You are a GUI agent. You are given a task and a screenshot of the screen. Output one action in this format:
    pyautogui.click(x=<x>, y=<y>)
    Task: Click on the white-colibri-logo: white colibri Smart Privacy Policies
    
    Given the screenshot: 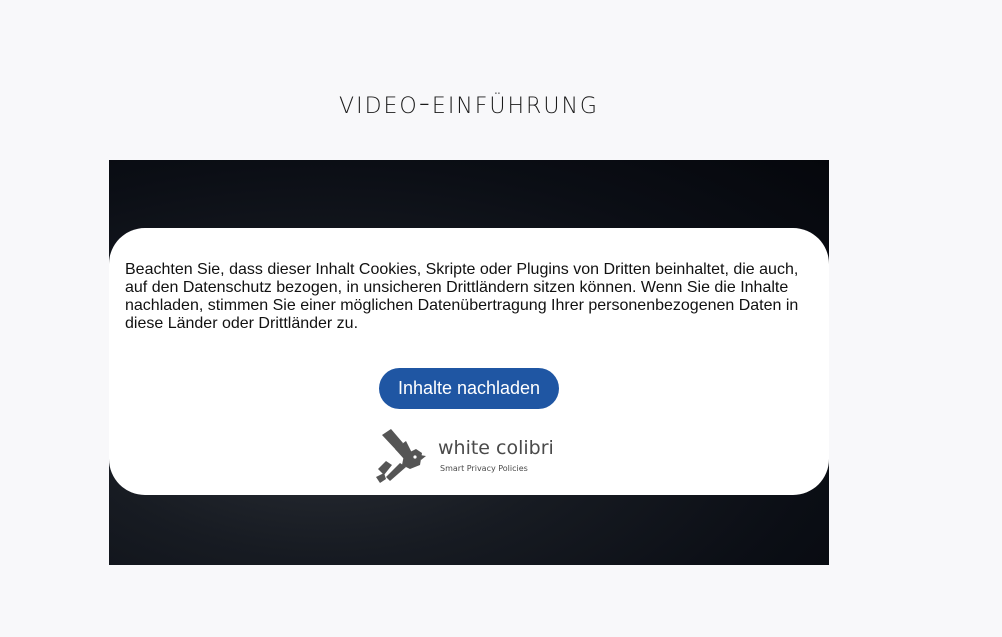 What is the action you would take?
    pyautogui.click(x=471, y=456)
    